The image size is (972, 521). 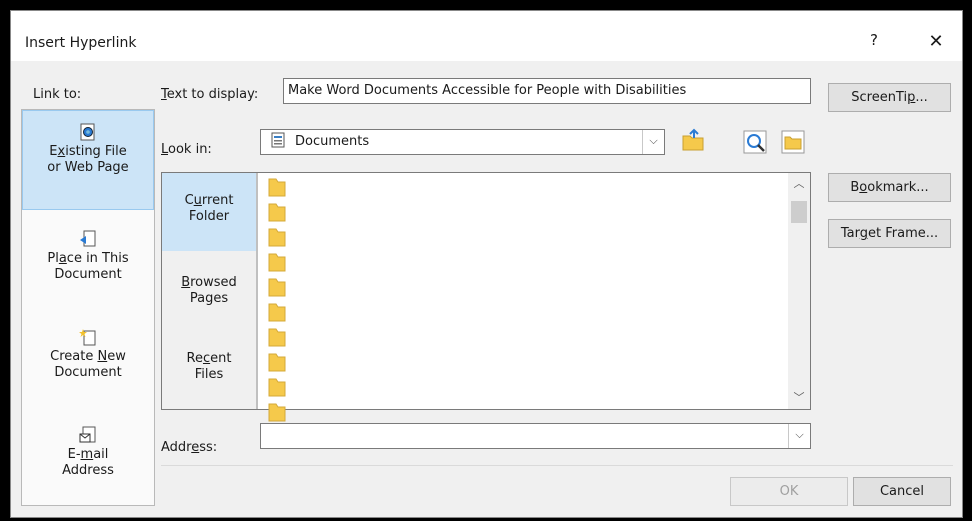 I want to click on help-button: ?, so click(x=874, y=43).